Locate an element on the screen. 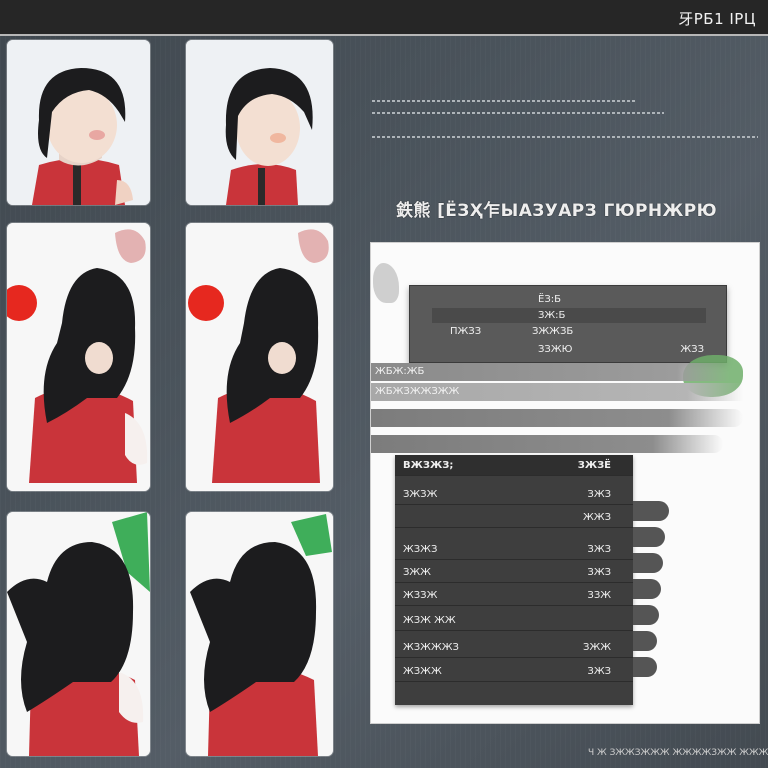  footer-text: Ч Ж ЗЖЖЗЖЖЖ ЖЖЖЖЗЖЖ ЖЖЖ is located at coordinates (678, 753).